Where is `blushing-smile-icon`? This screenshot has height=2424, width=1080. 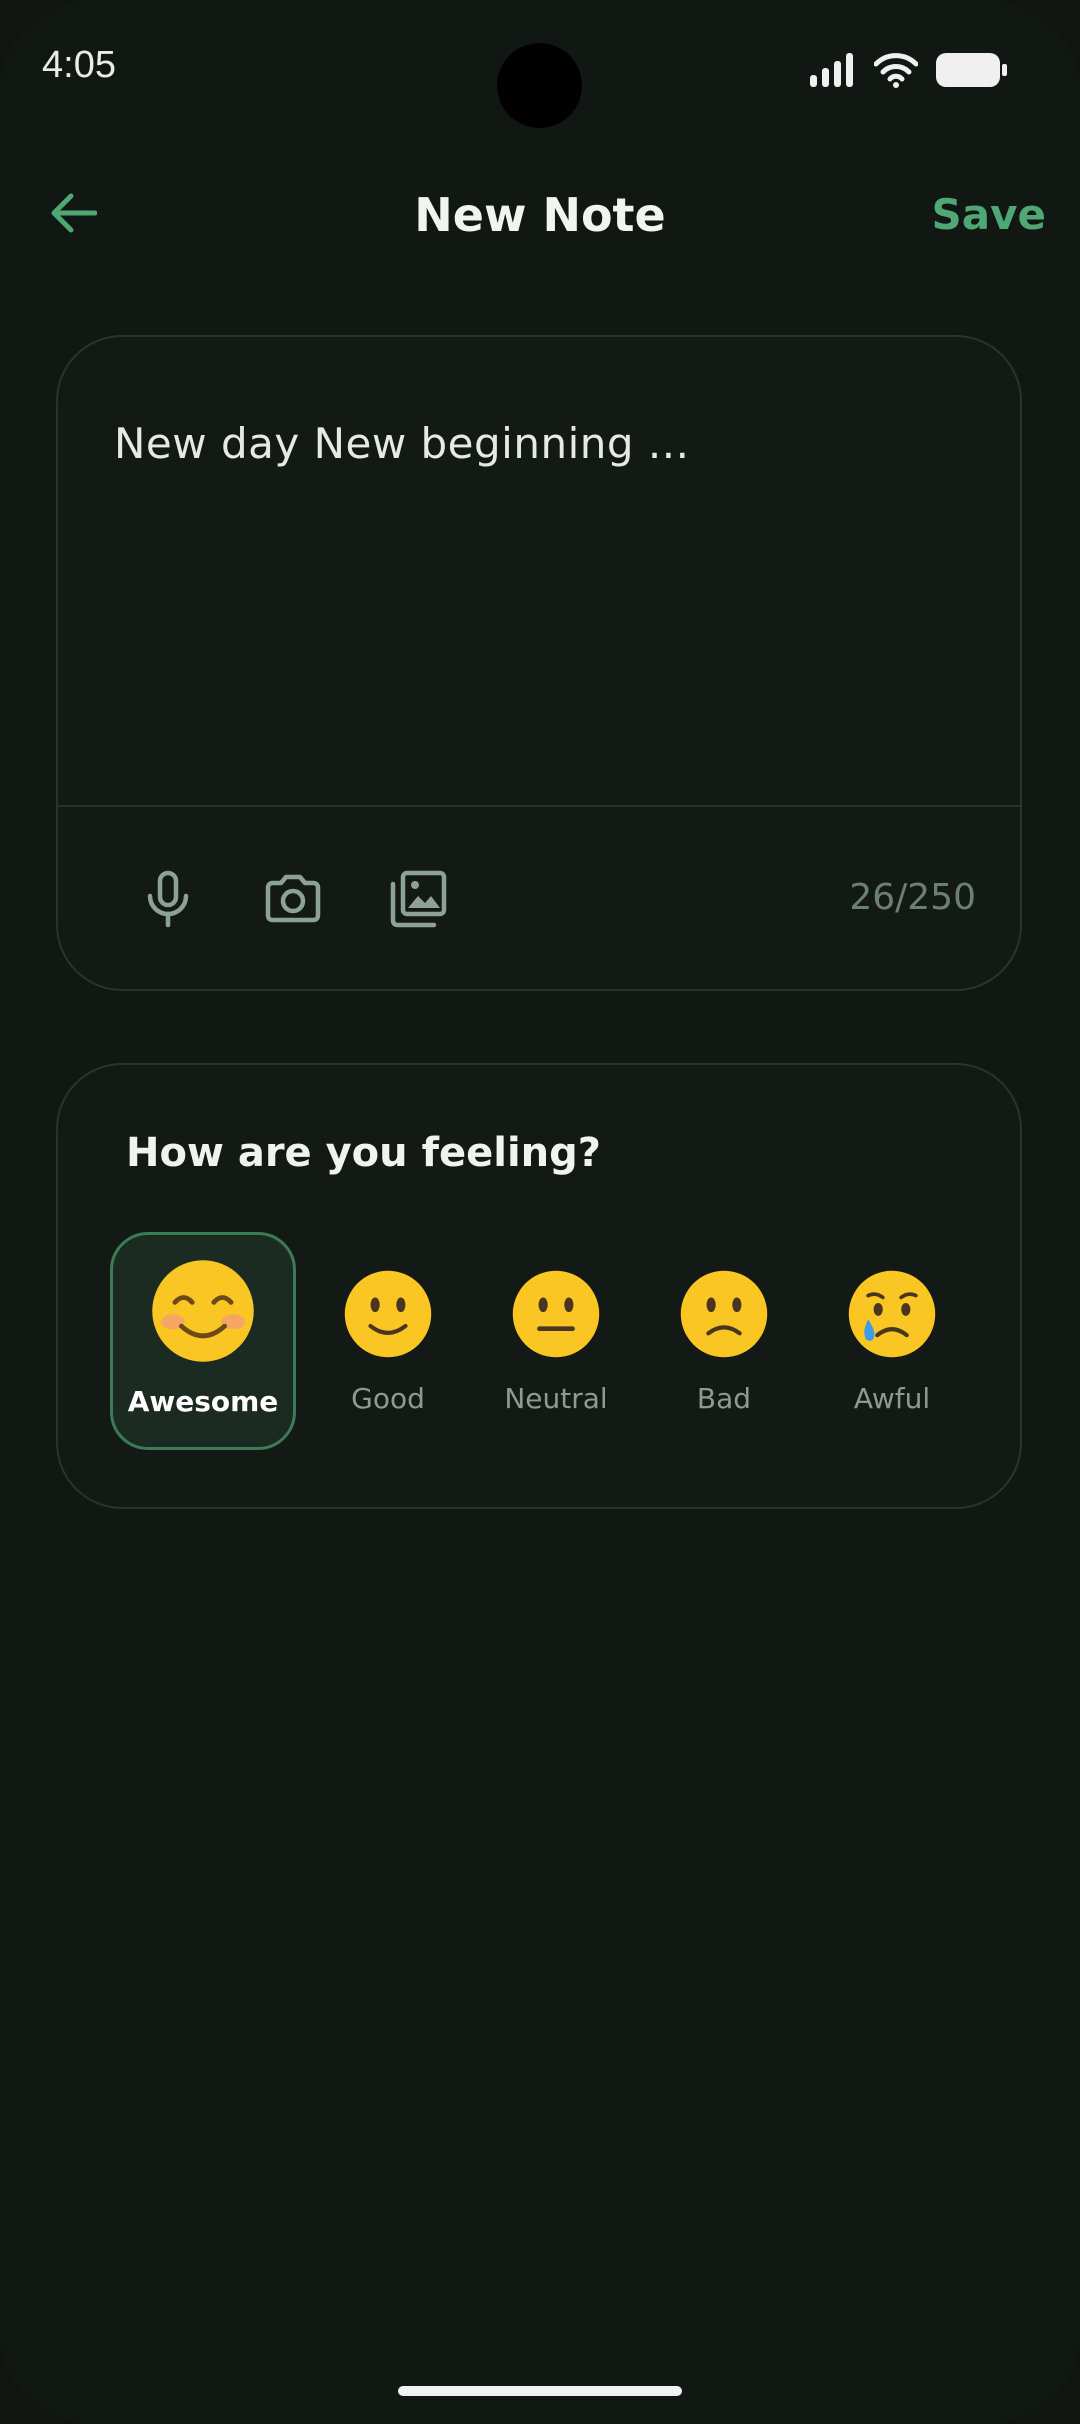
blushing-smile-icon is located at coordinates (203, 1311).